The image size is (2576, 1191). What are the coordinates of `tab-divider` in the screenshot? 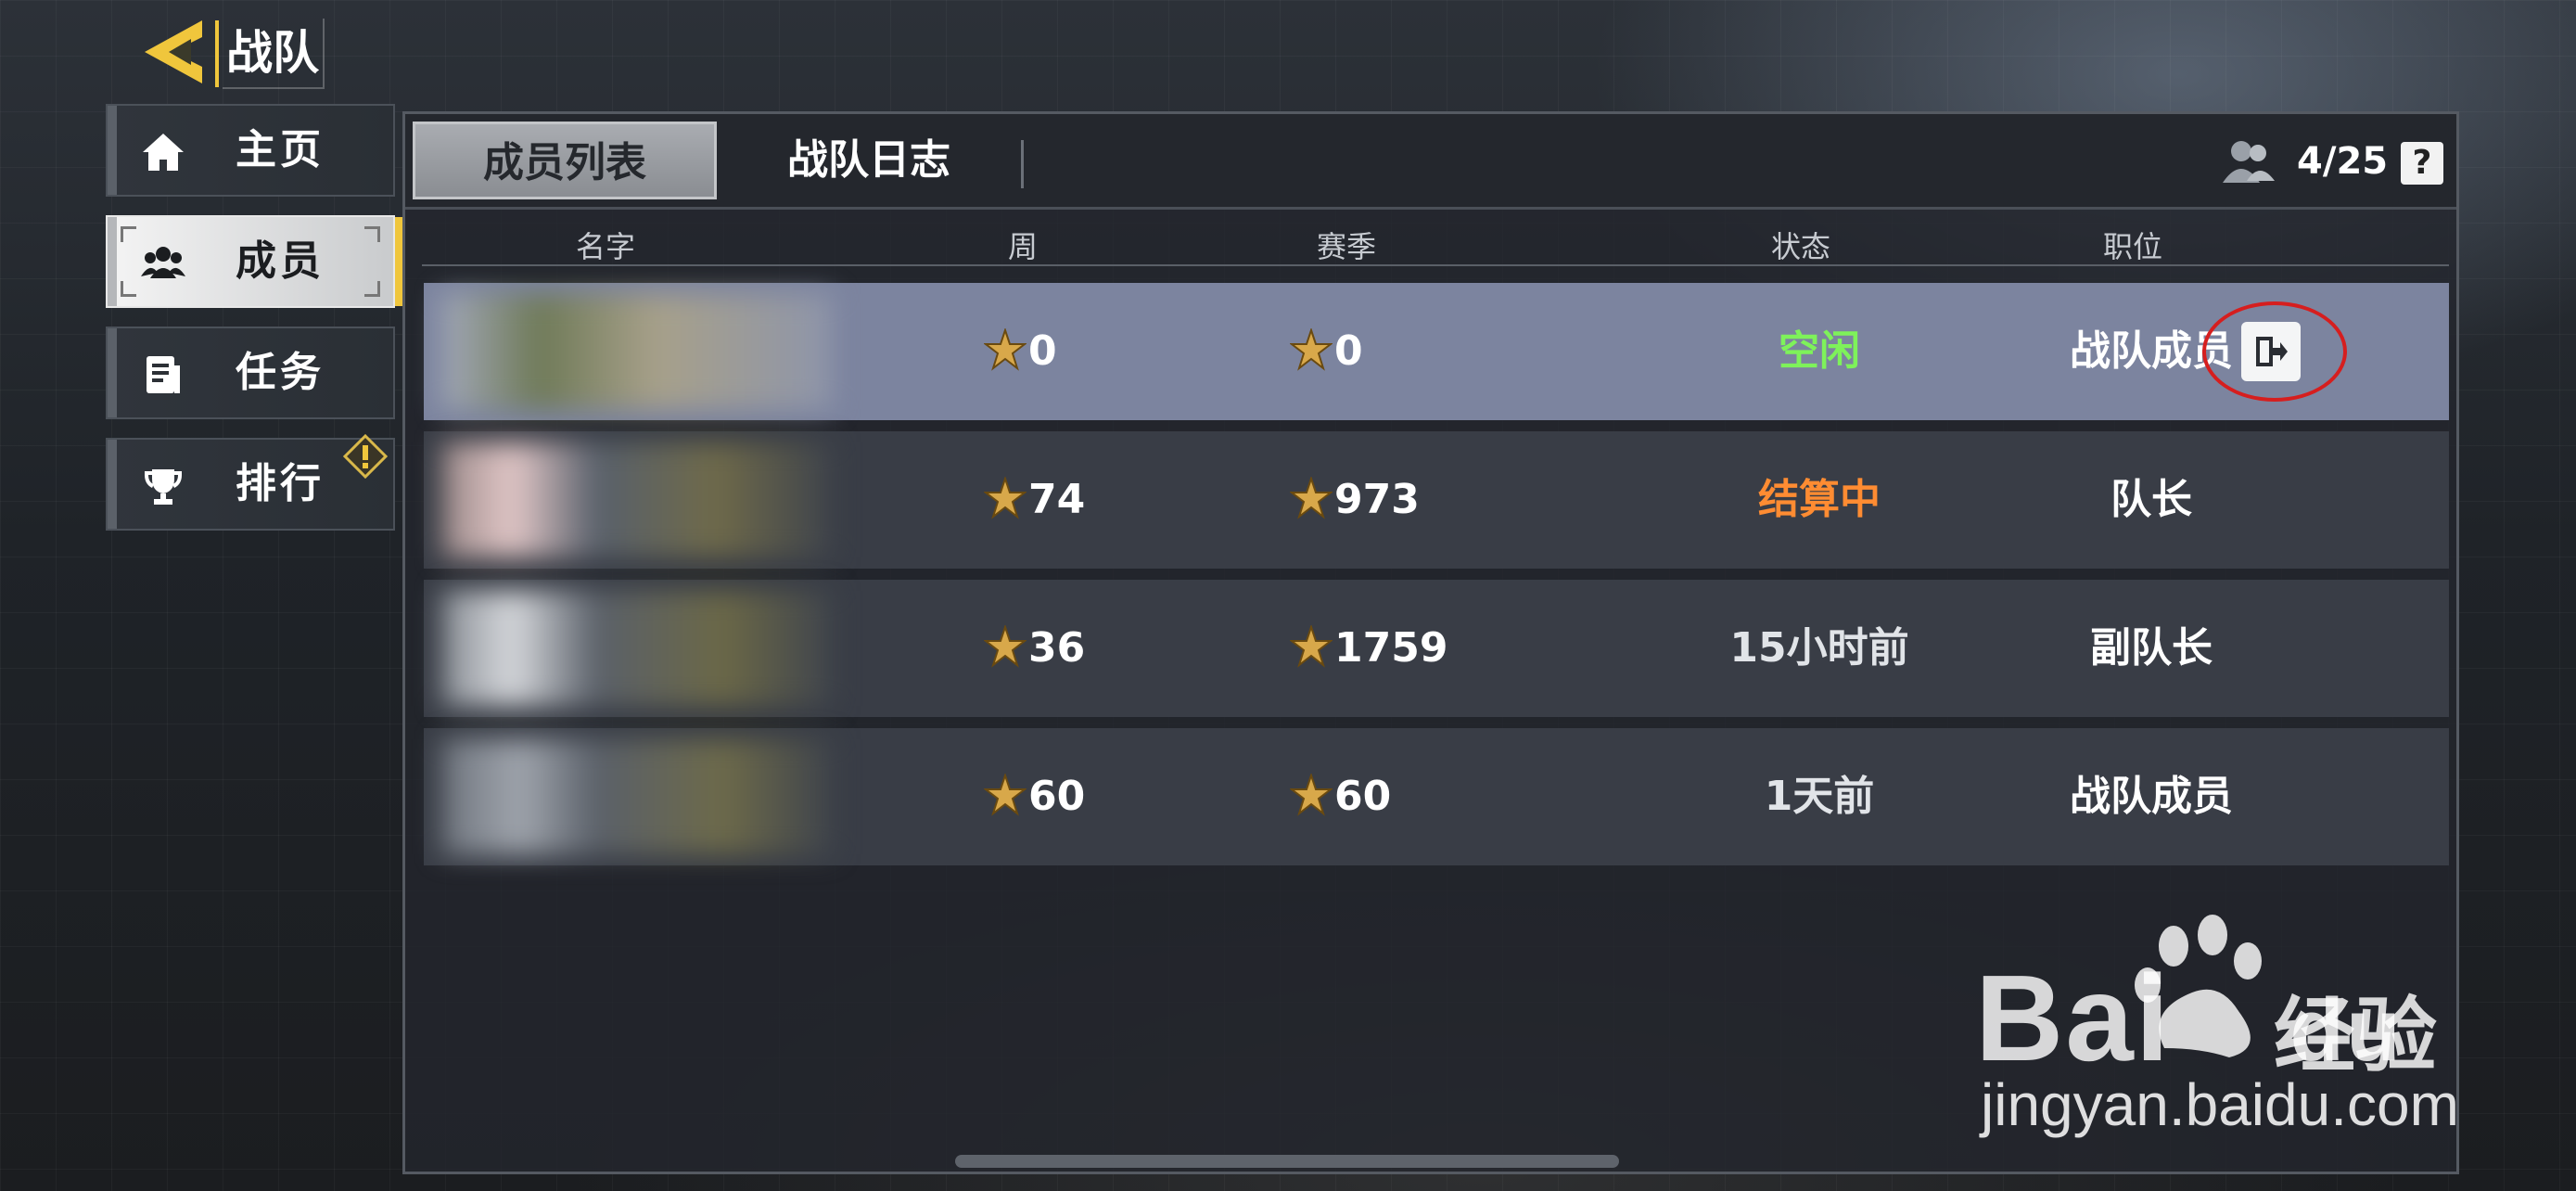 It's located at (1023, 164).